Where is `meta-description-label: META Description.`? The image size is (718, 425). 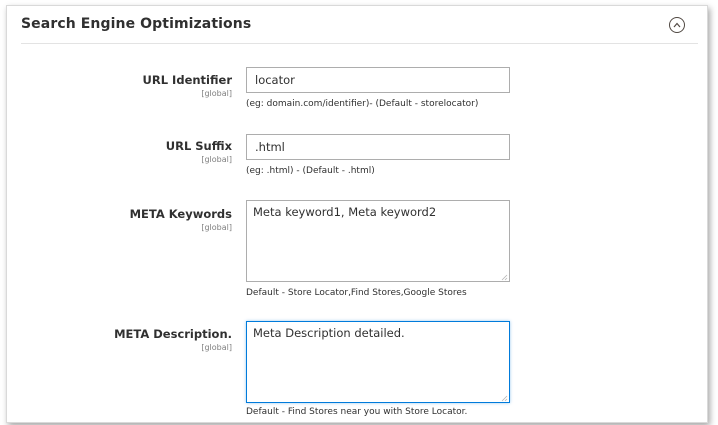
meta-description-label: META Description. is located at coordinates (173, 334).